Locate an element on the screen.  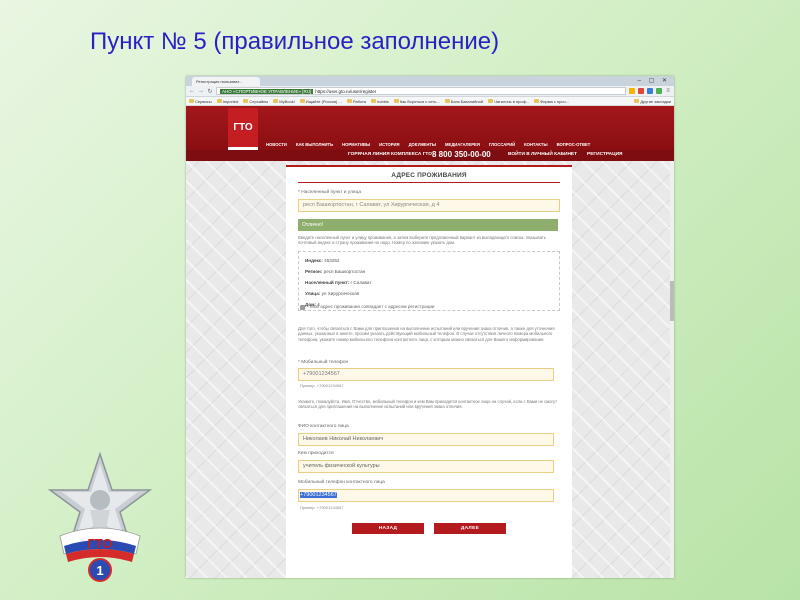
contact-phone-sample: Пример: +79001234567 is located at coordinates (322, 507).